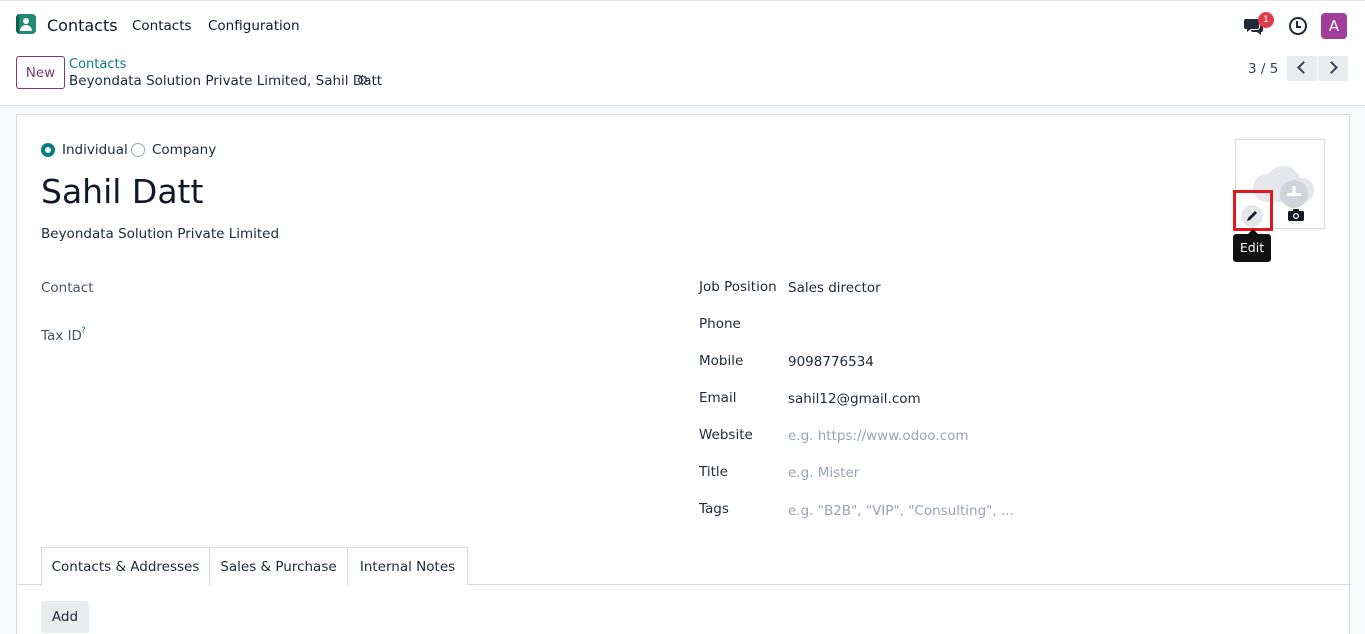 This screenshot has width=1365, height=634. Describe the element at coordinates (1263, 69) in the screenshot. I see `pager-counter: 3 / 5` at that location.